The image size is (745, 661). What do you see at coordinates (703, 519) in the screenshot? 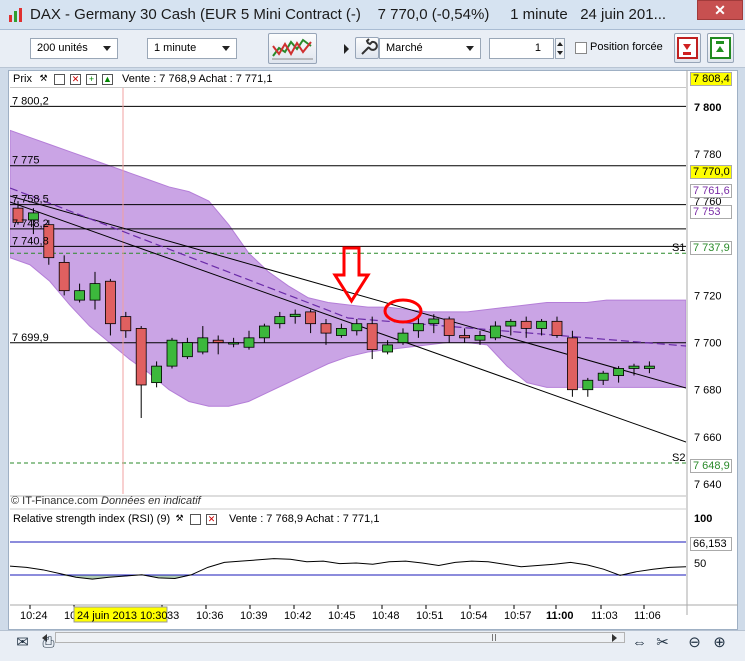
I see `rsi-axis-label: 100` at bounding box center [703, 519].